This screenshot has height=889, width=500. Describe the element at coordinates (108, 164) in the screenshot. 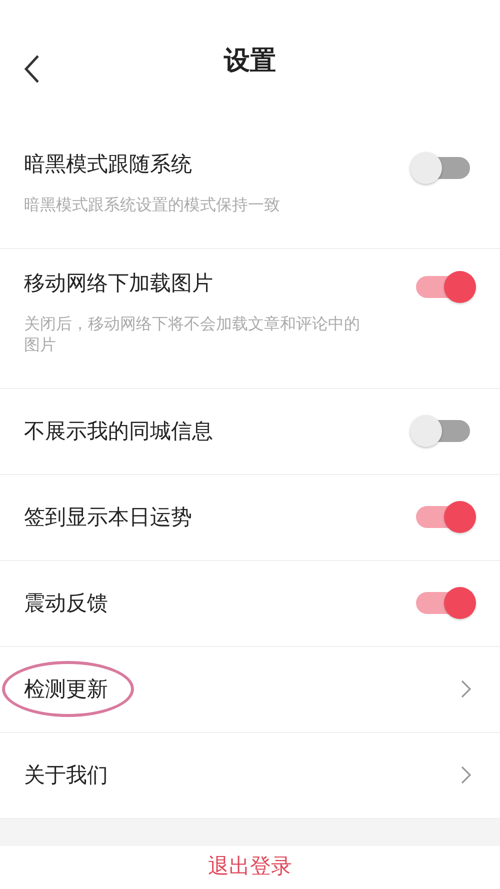

I see `setting-label: 暗黑模式跟随系统` at that location.